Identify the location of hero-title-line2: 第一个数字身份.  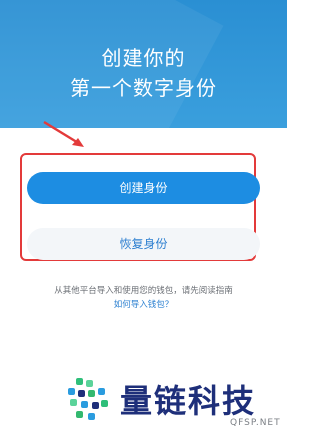
(143, 88).